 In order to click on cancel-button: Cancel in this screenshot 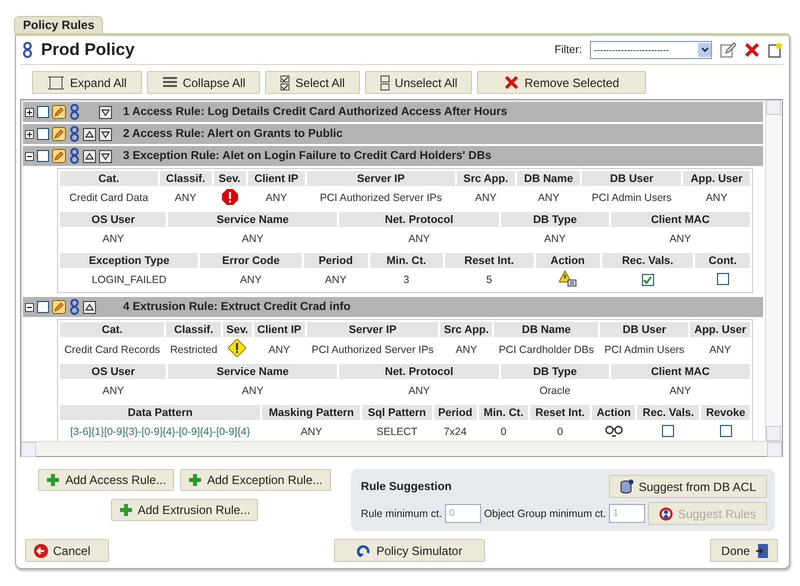, I will do `click(67, 550)`.